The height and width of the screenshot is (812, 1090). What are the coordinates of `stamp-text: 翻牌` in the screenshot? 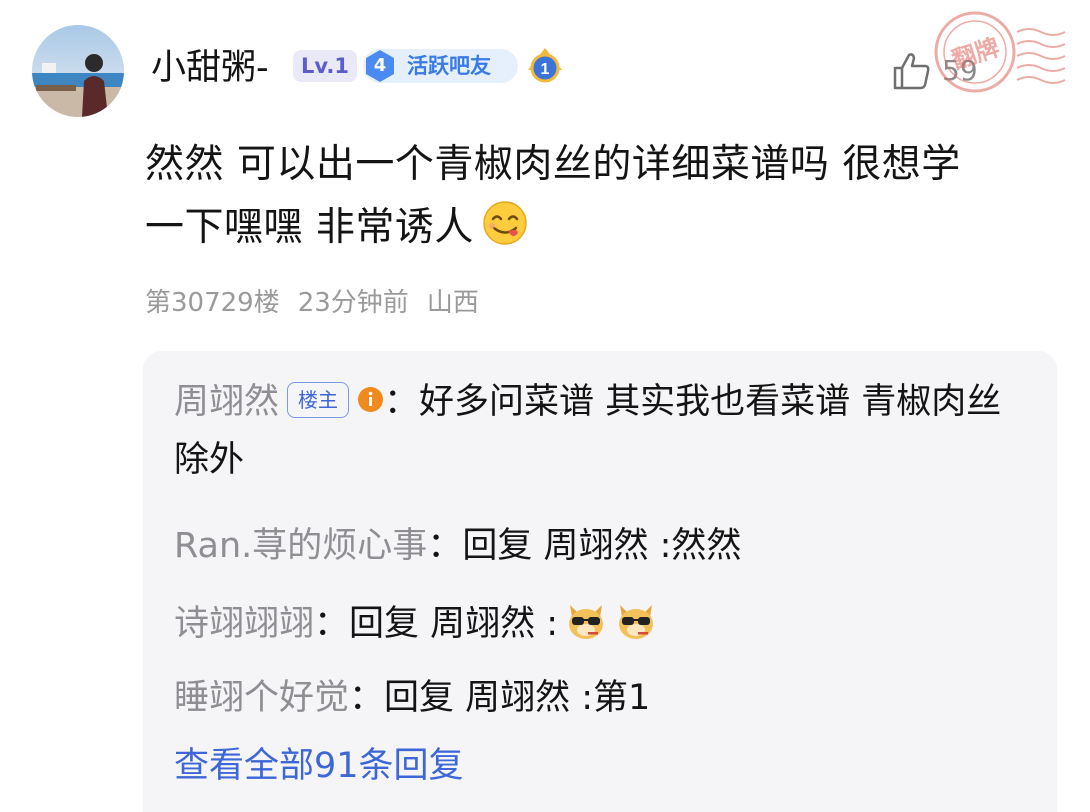 It's located at (975, 53).